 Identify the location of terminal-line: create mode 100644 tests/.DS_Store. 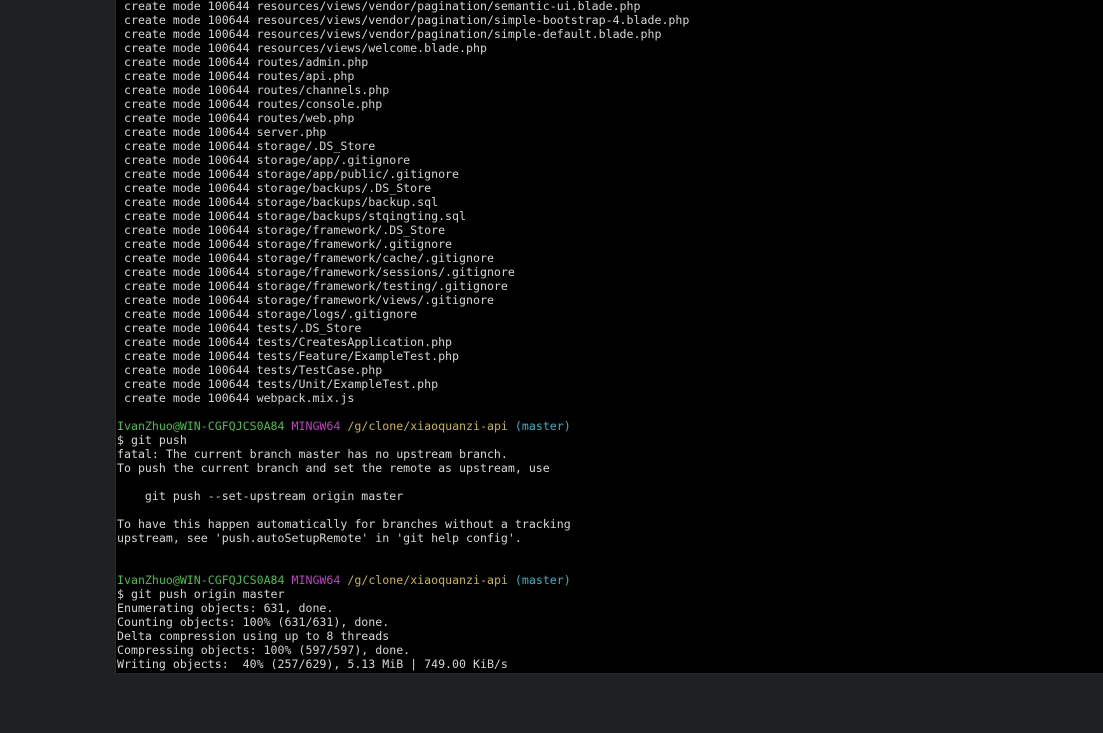
(607, 328).